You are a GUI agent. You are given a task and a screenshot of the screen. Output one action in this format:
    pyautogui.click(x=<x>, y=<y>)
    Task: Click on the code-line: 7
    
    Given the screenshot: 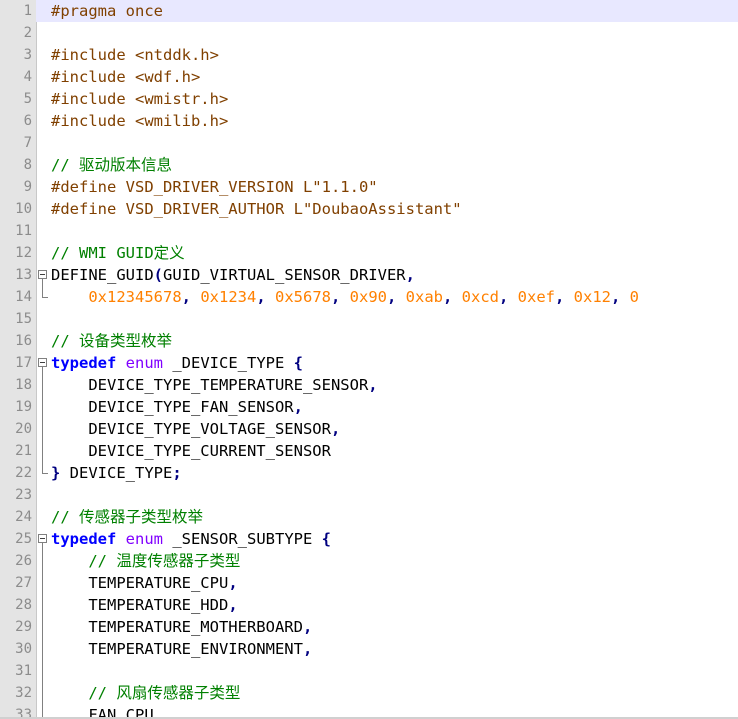 What is the action you would take?
    pyautogui.click(x=369, y=143)
    